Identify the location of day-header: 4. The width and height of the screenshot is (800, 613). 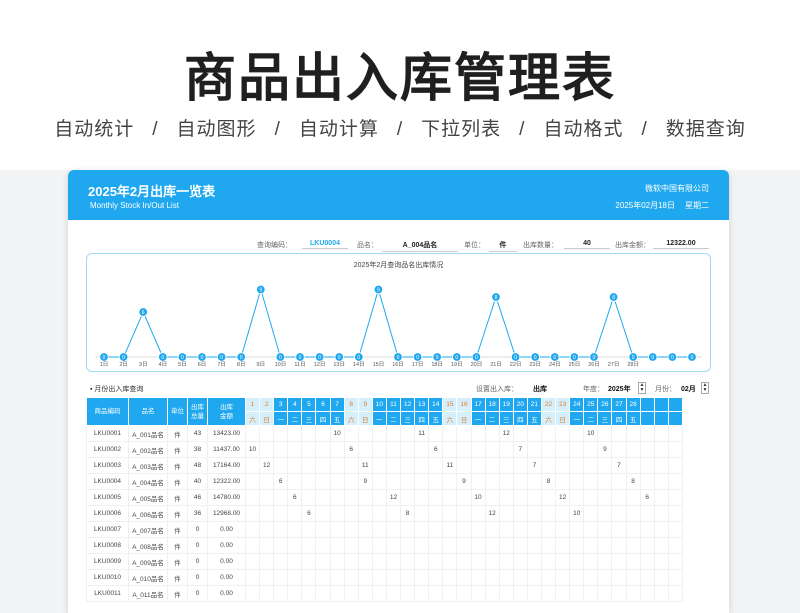
(295, 404).